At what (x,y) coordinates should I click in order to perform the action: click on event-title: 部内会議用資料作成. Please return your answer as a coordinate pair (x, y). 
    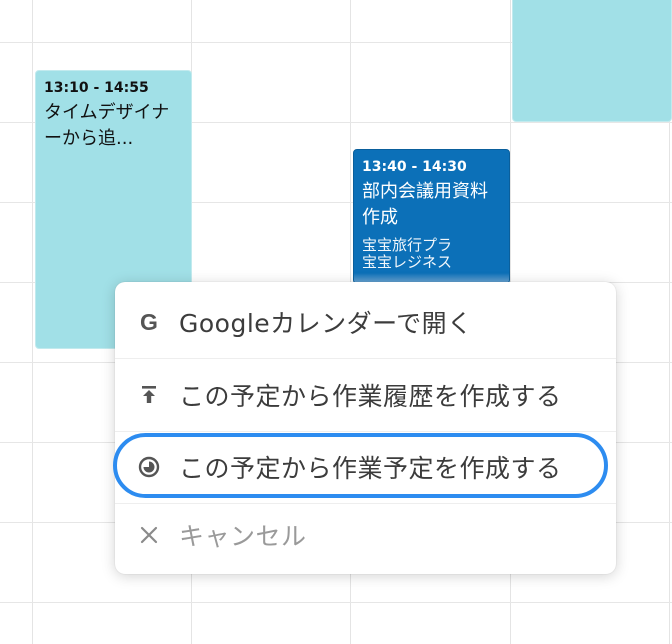
    Looking at the image, I should click on (425, 204).